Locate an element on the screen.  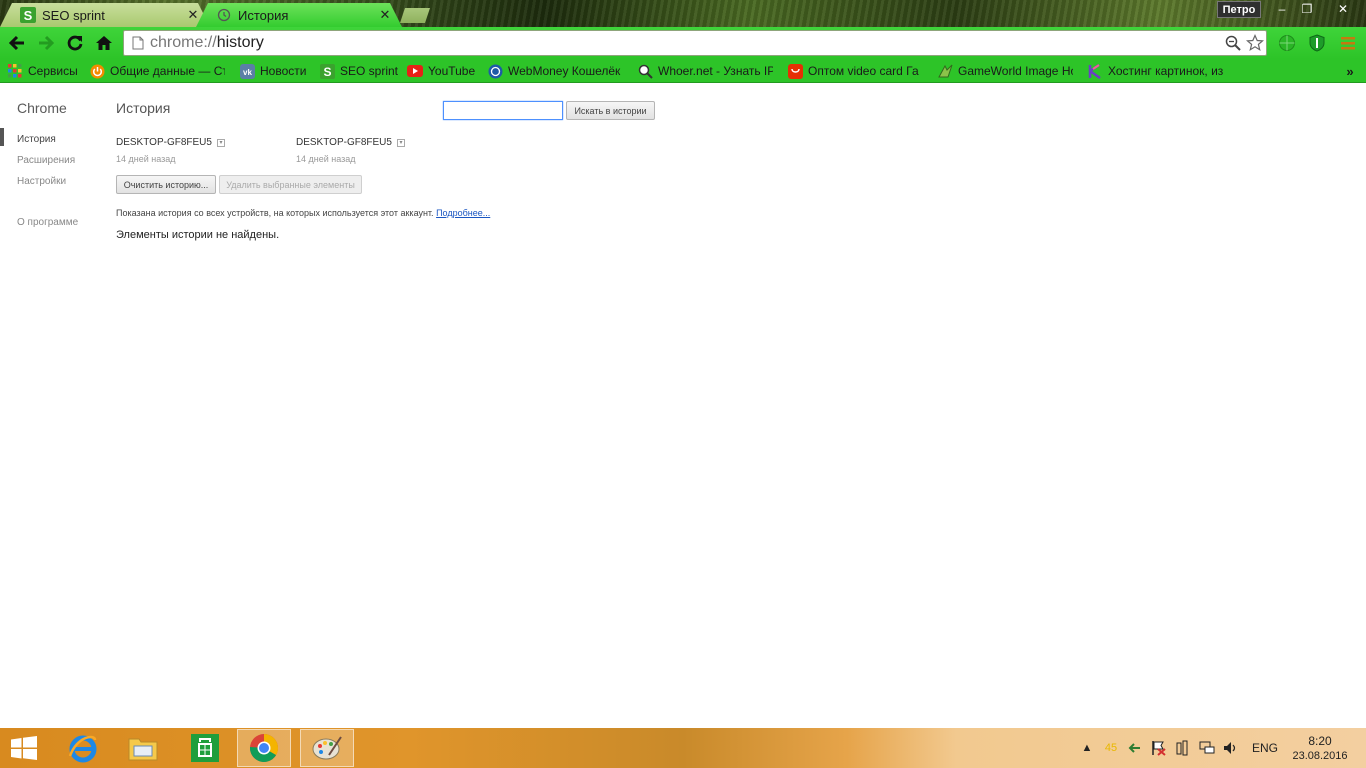
minimize-button: ‒ is located at coordinates (1282, 9).